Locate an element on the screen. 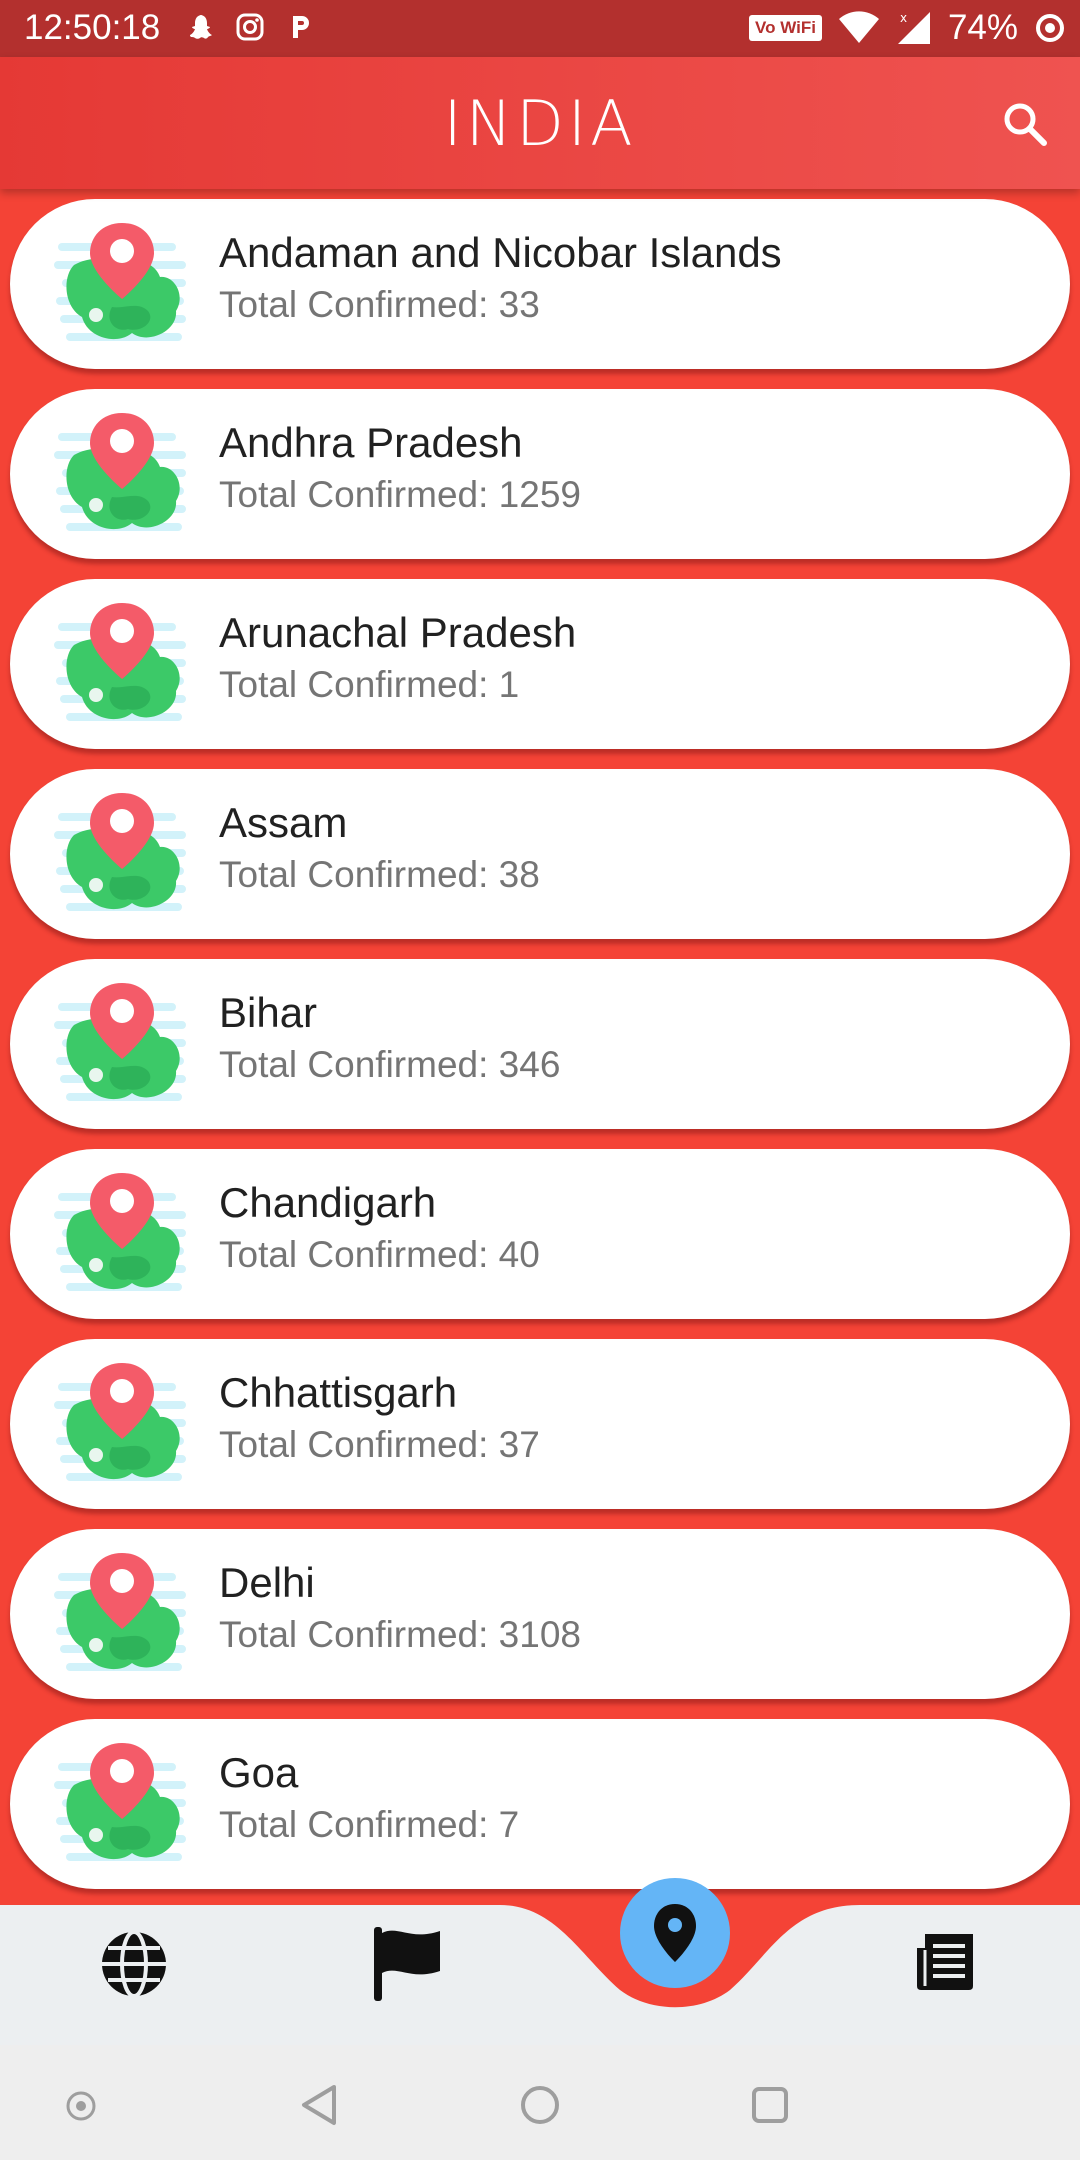  page-title: INDIA is located at coordinates (540, 123).